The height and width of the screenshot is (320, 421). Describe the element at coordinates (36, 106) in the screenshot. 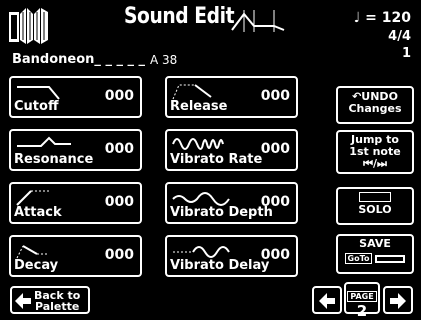

I see `param-label: Cutoff` at that location.